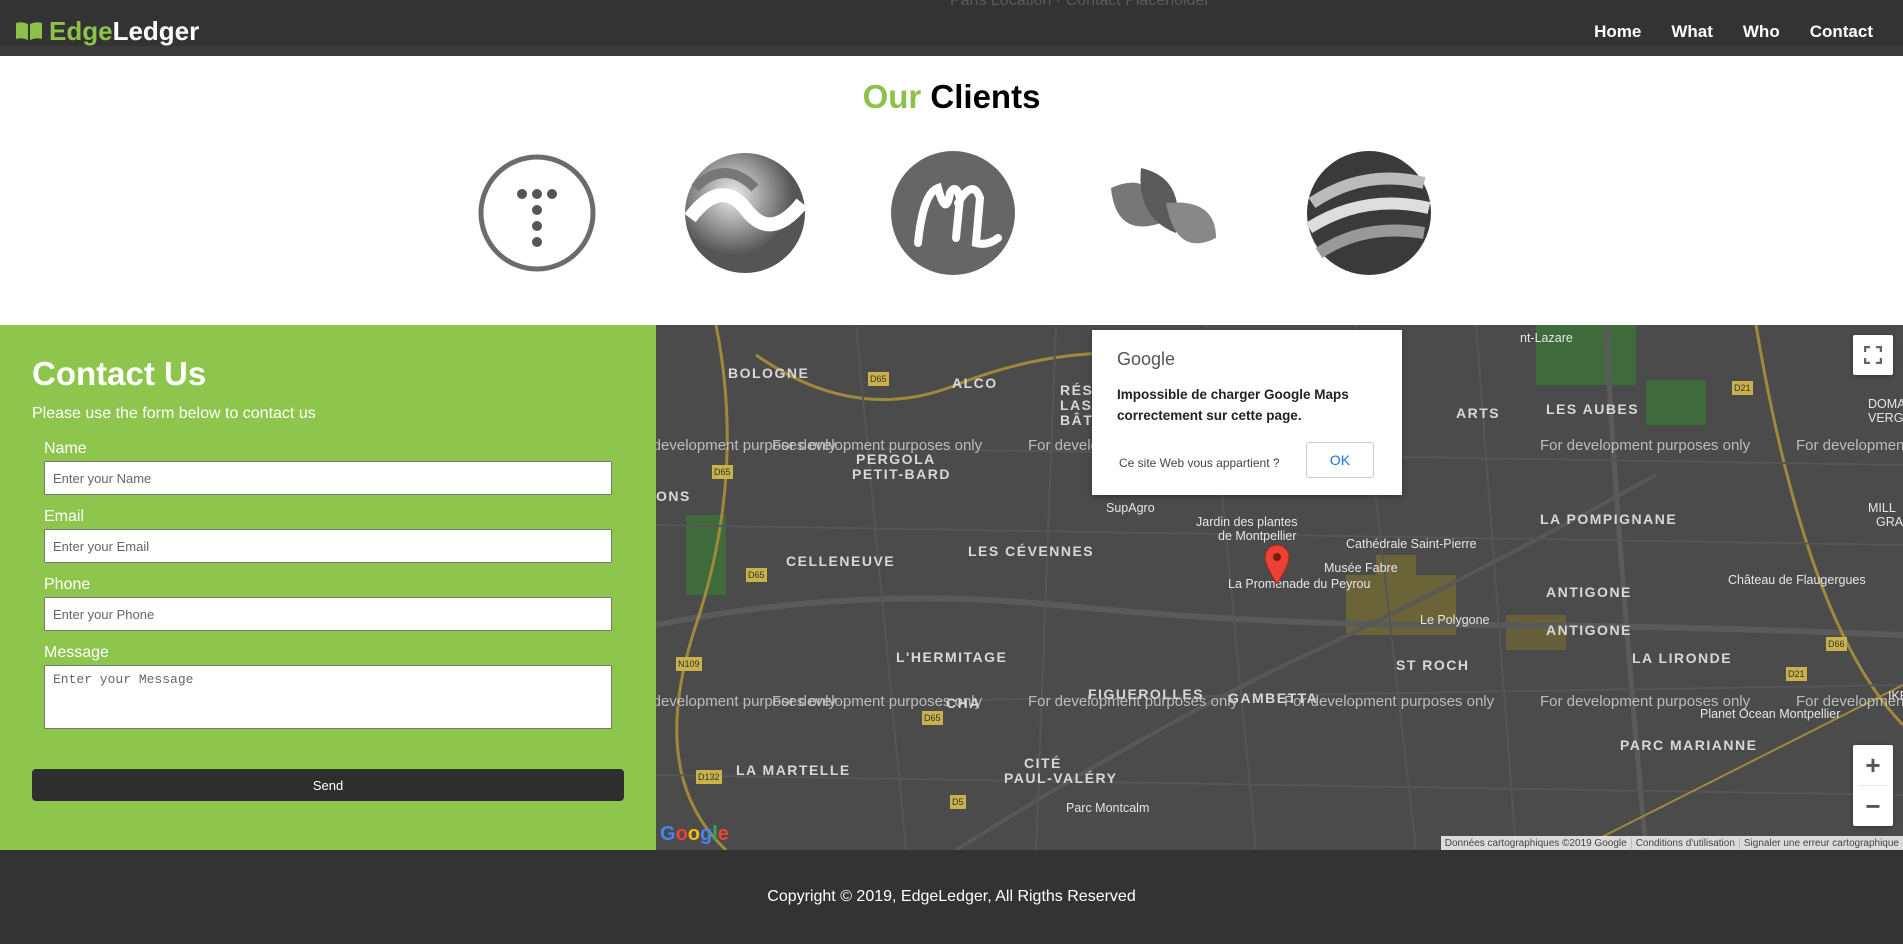 The height and width of the screenshot is (944, 1903). I want to click on map-poi: Jardin des plantes, so click(1247, 522).